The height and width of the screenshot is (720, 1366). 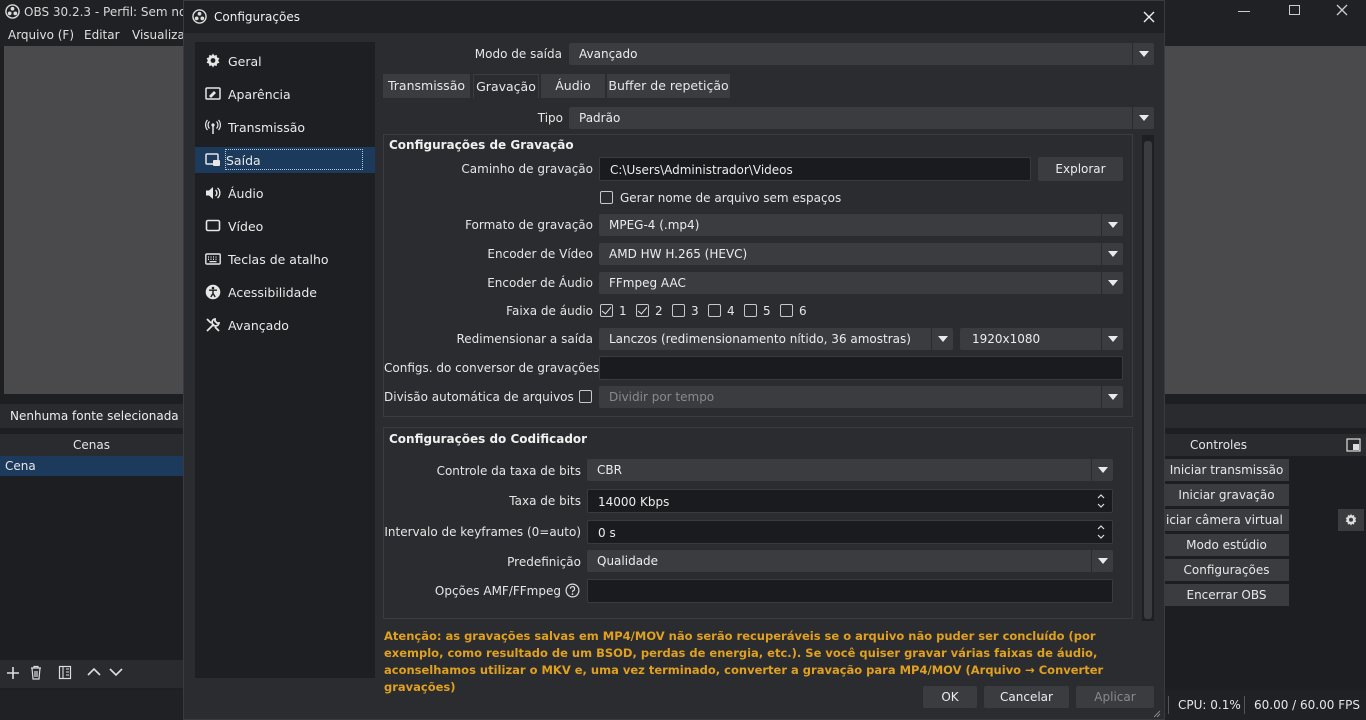 I want to click on type-label: Tipo, so click(x=550, y=118).